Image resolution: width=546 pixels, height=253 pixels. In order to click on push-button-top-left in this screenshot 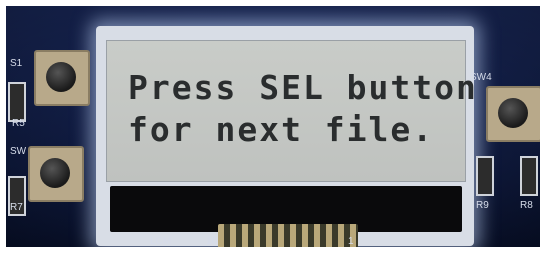, I will do `click(62, 78)`.